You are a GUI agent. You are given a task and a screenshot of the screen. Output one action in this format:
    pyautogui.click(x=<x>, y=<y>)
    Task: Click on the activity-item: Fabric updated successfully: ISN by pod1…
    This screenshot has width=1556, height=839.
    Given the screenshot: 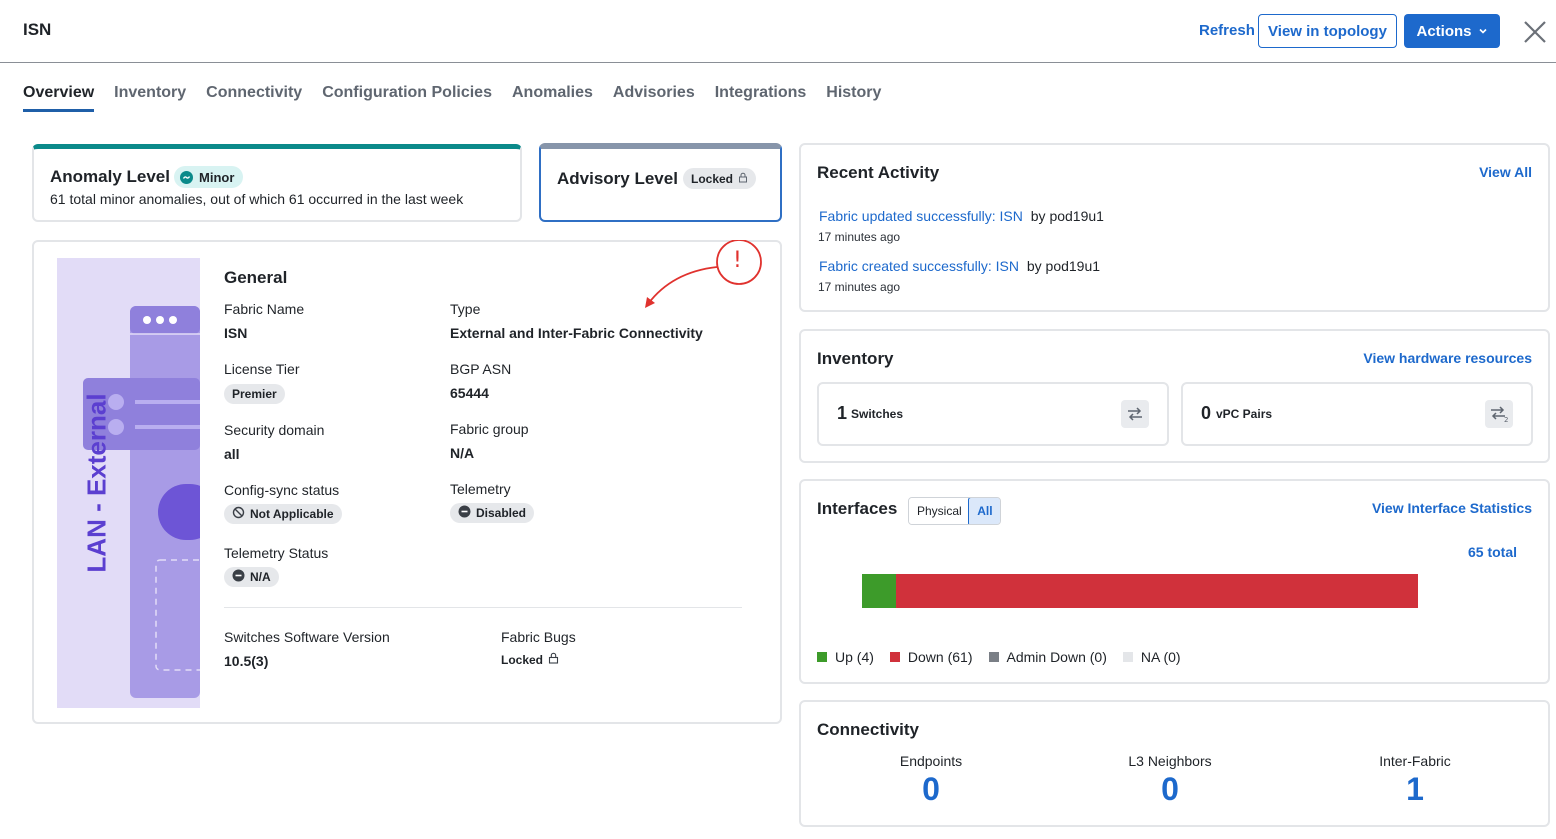 What is the action you would take?
    pyautogui.click(x=961, y=216)
    